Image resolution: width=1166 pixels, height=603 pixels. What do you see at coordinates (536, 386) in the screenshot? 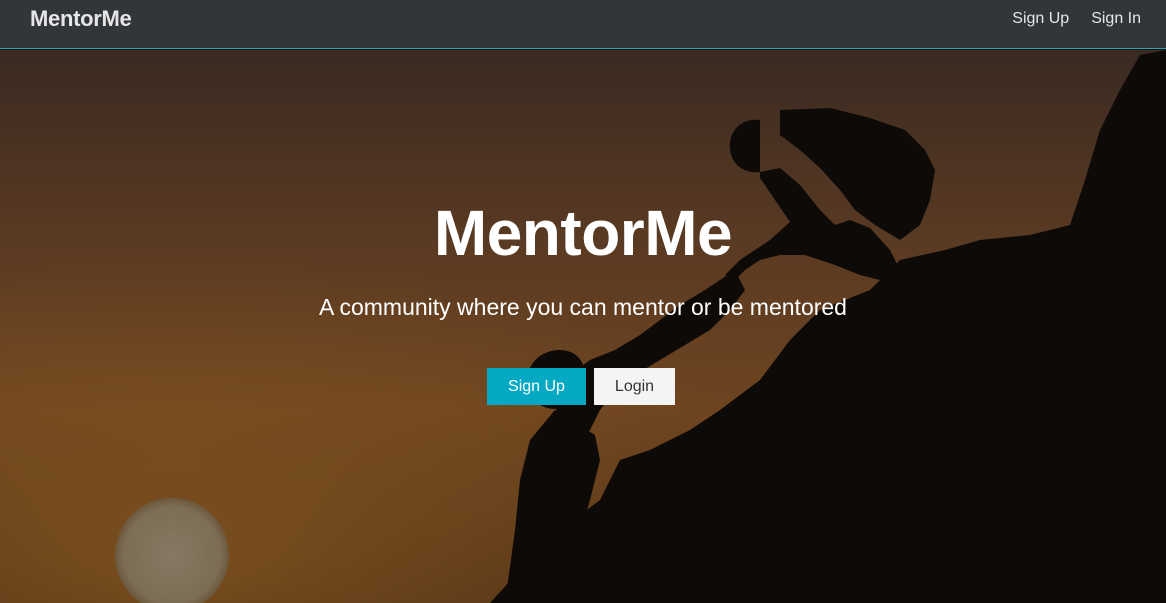
I see `hero-sign-up-button: Sign Up` at bounding box center [536, 386].